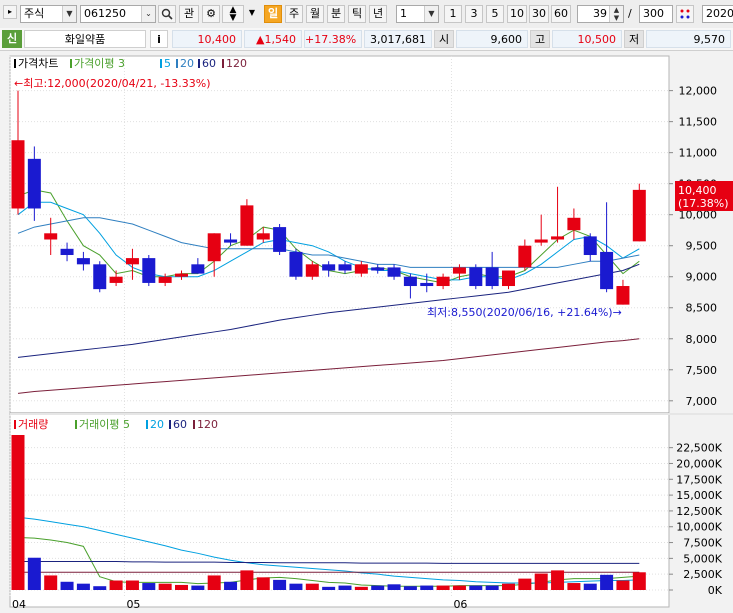  Describe the element at coordinates (495, 14) in the screenshot. I see `quick-interval-5: 5` at that location.